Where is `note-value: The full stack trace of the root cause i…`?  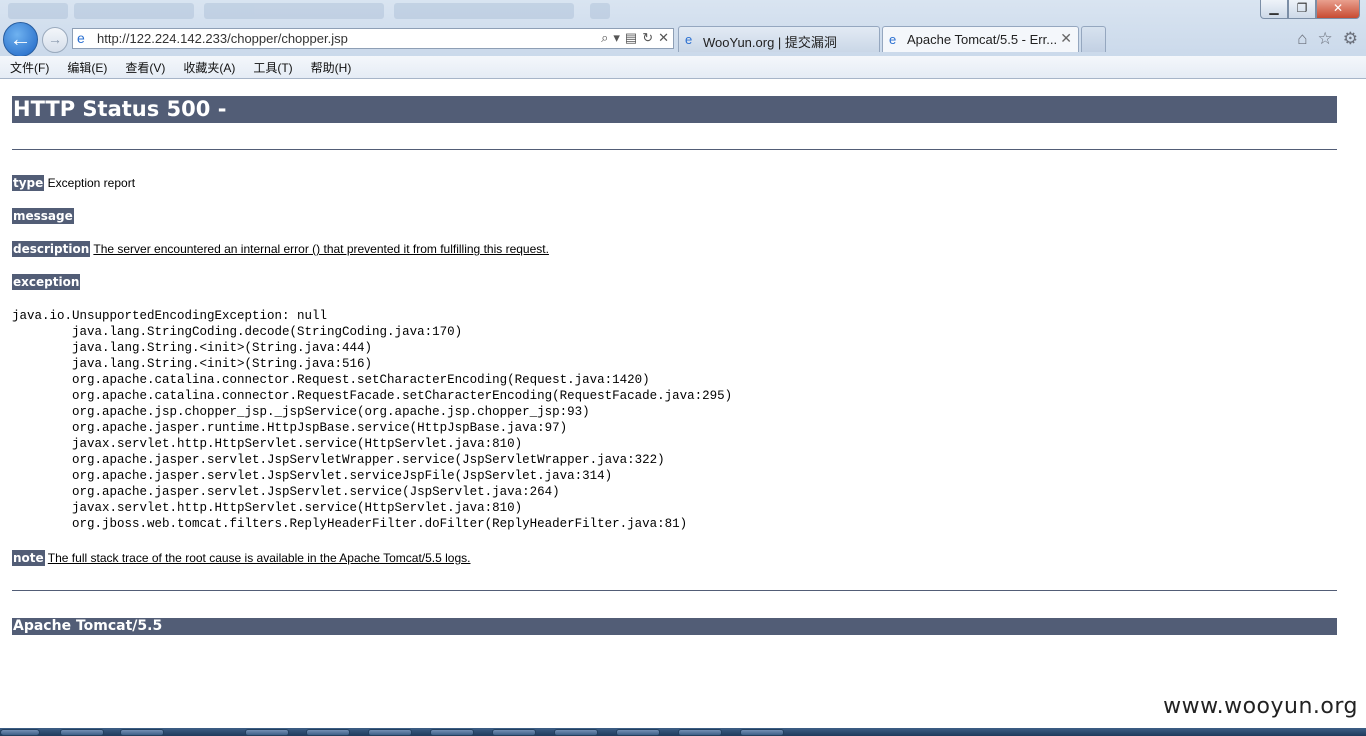 note-value: The full stack trace of the root cause i… is located at coordinates (259, 558).